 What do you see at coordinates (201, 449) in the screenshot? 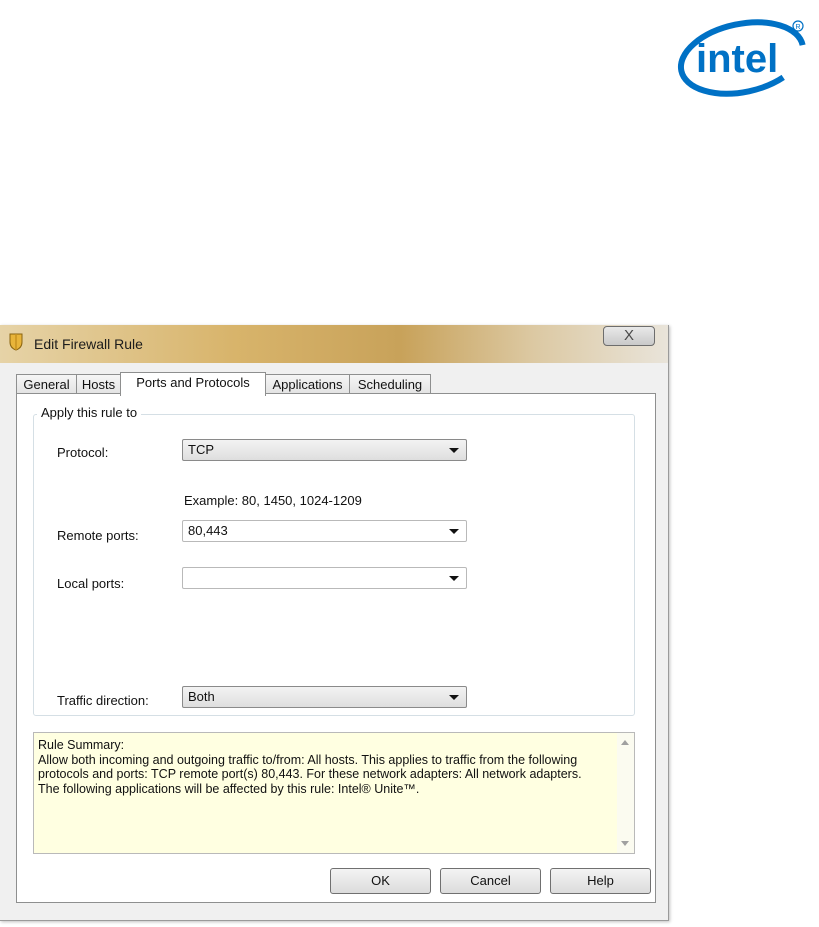
I see `protocol-value: TCP` at bounding box center [201, 449].